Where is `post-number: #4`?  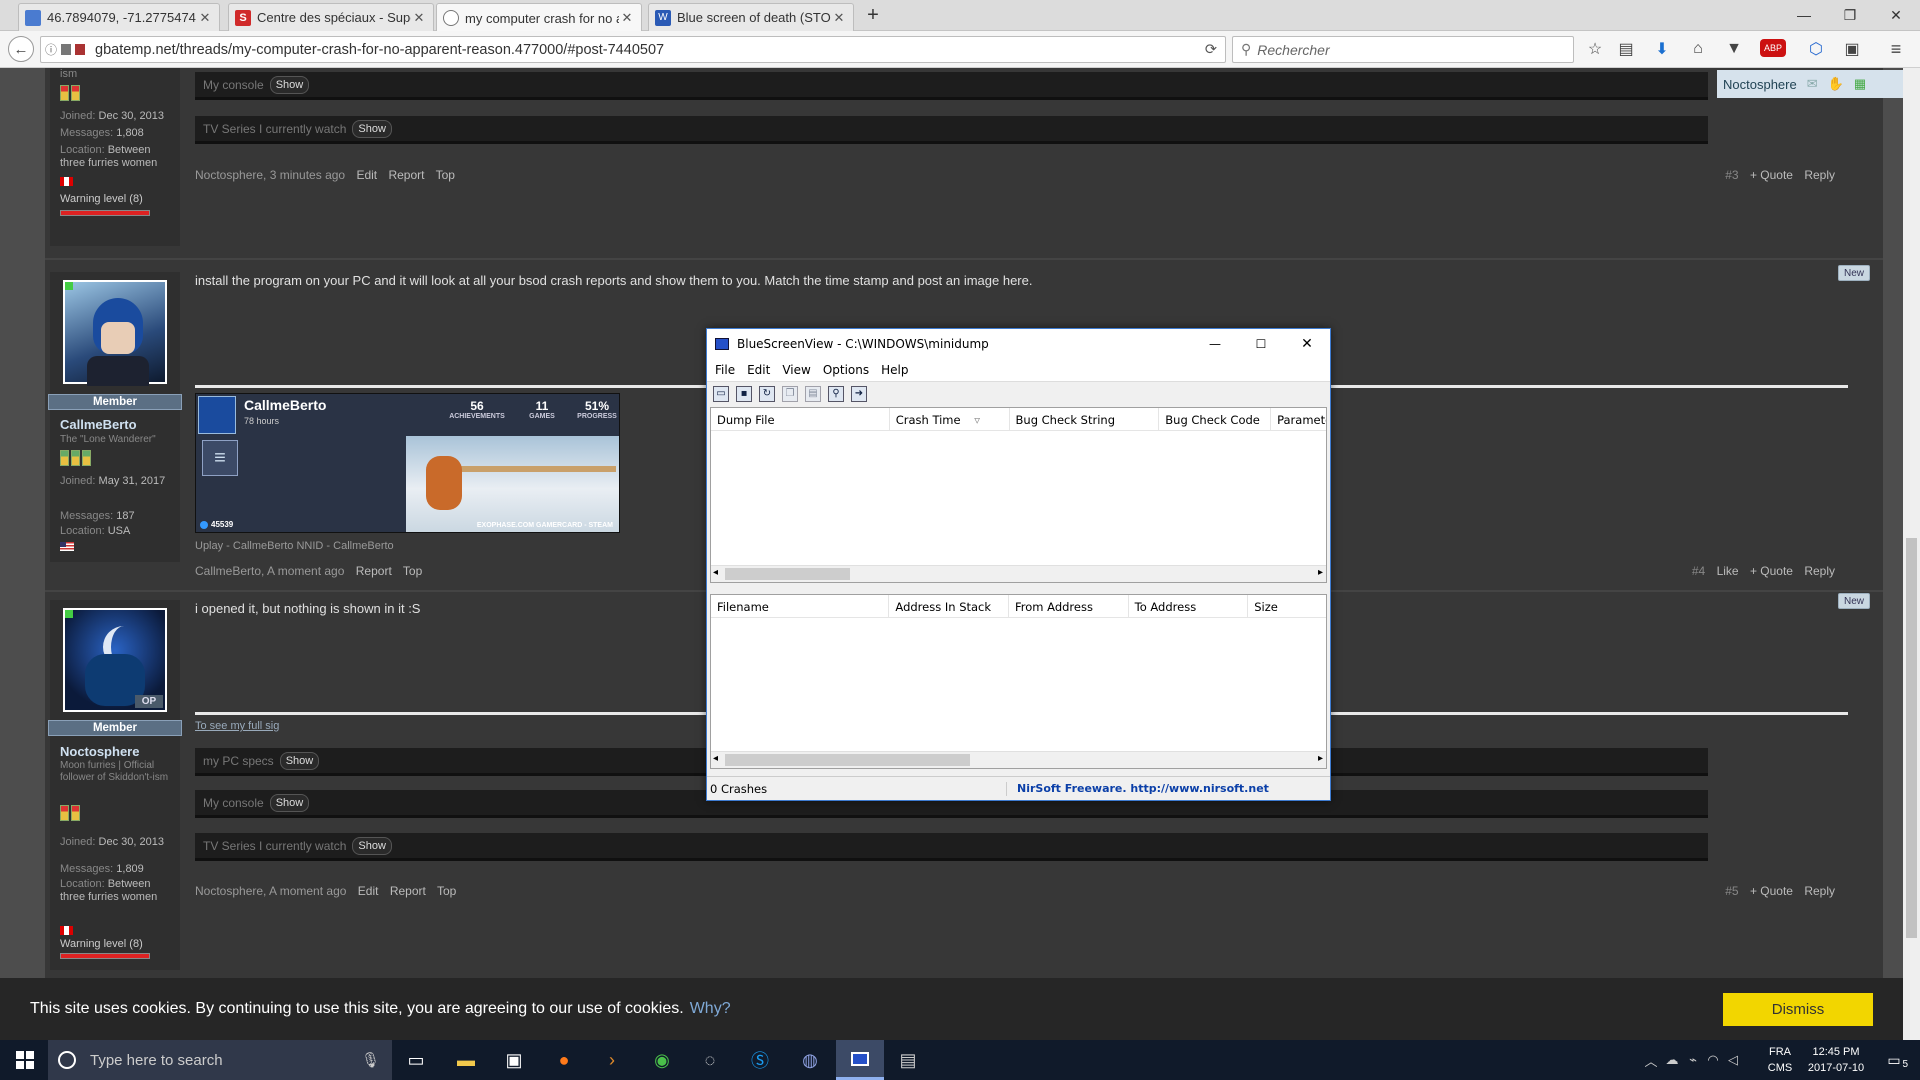 post-number: #4 is located at coordinates (1698, 571).